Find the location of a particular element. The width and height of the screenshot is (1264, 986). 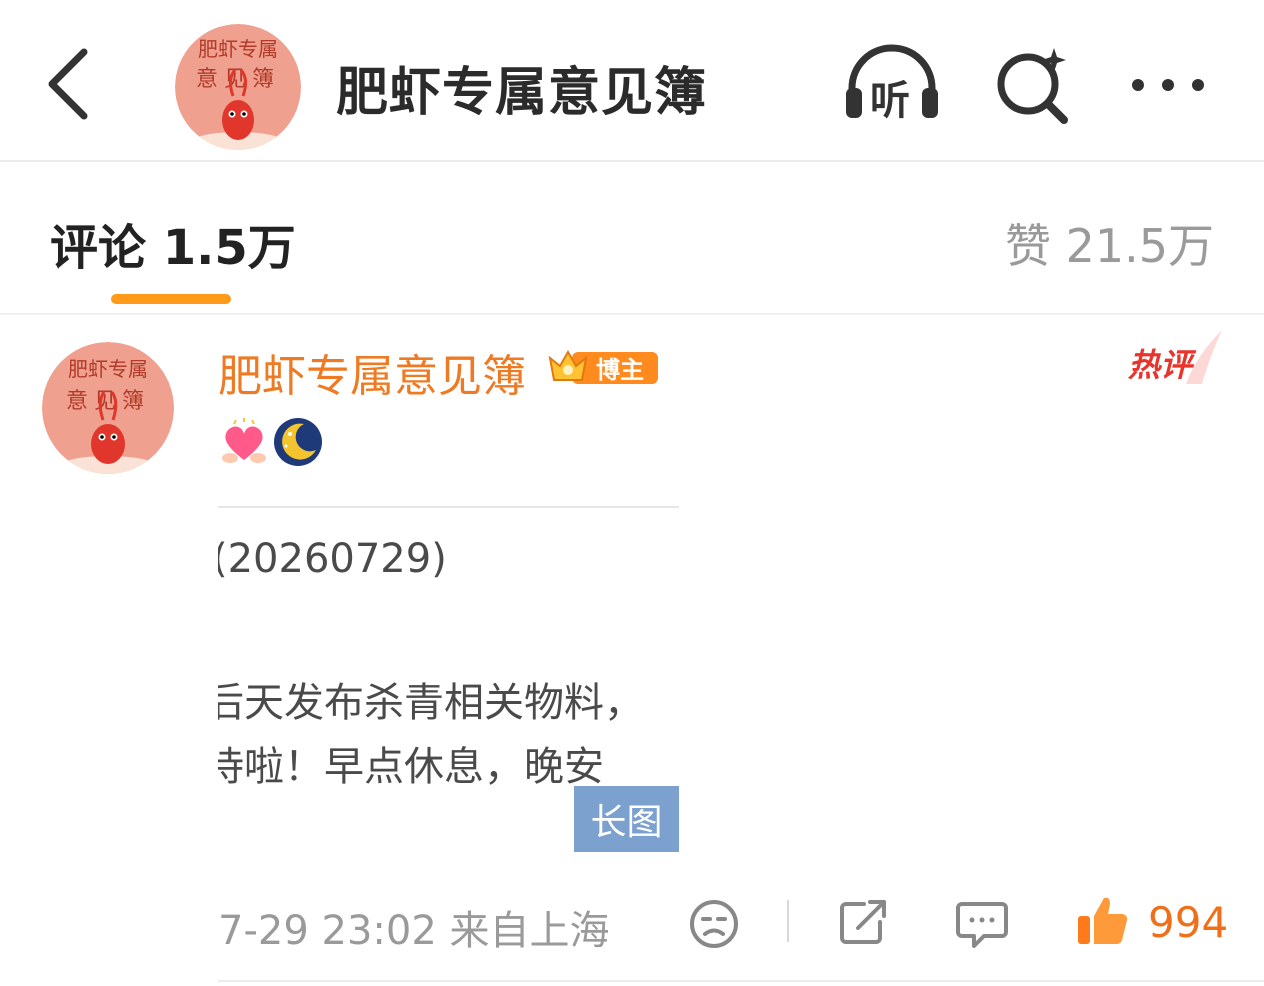

comment-bubble-icon is located at coordinates (982, 924).